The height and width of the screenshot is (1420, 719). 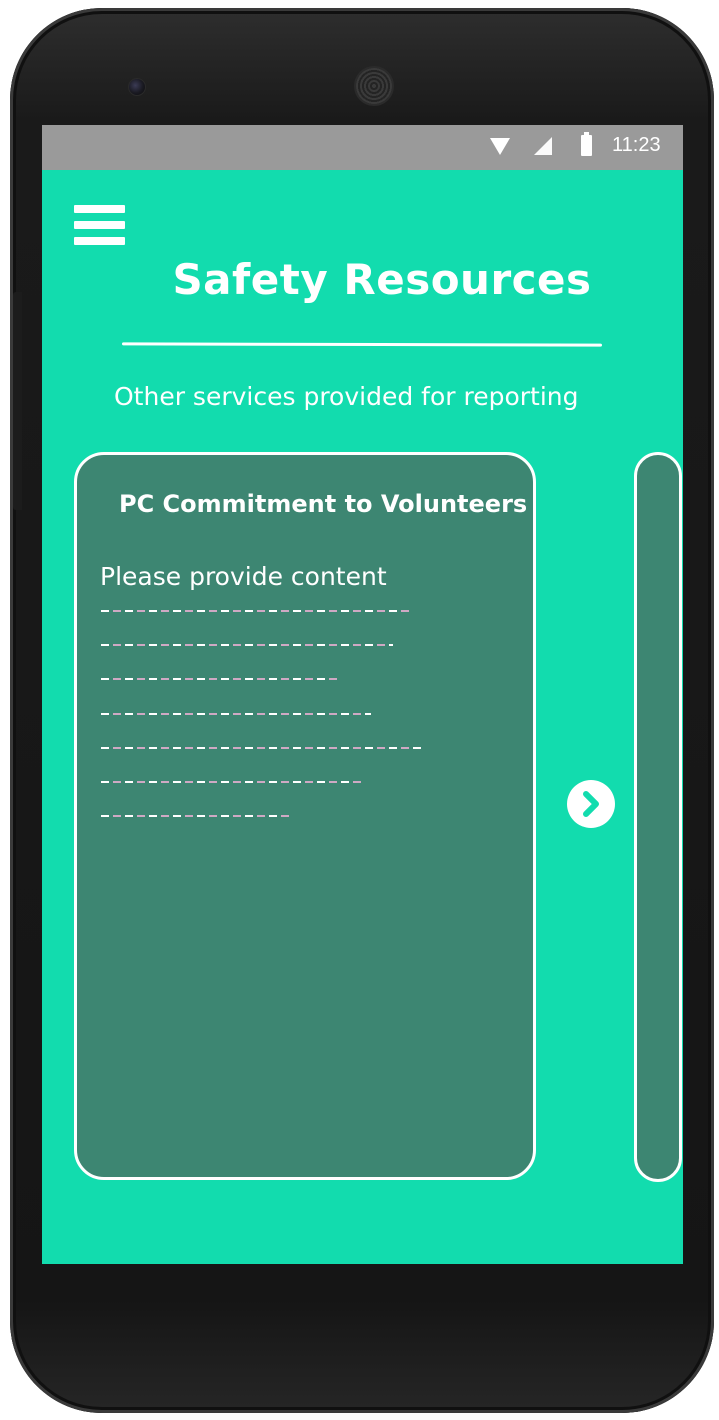 I want to click on title-divider, so click(x=362, y=344).